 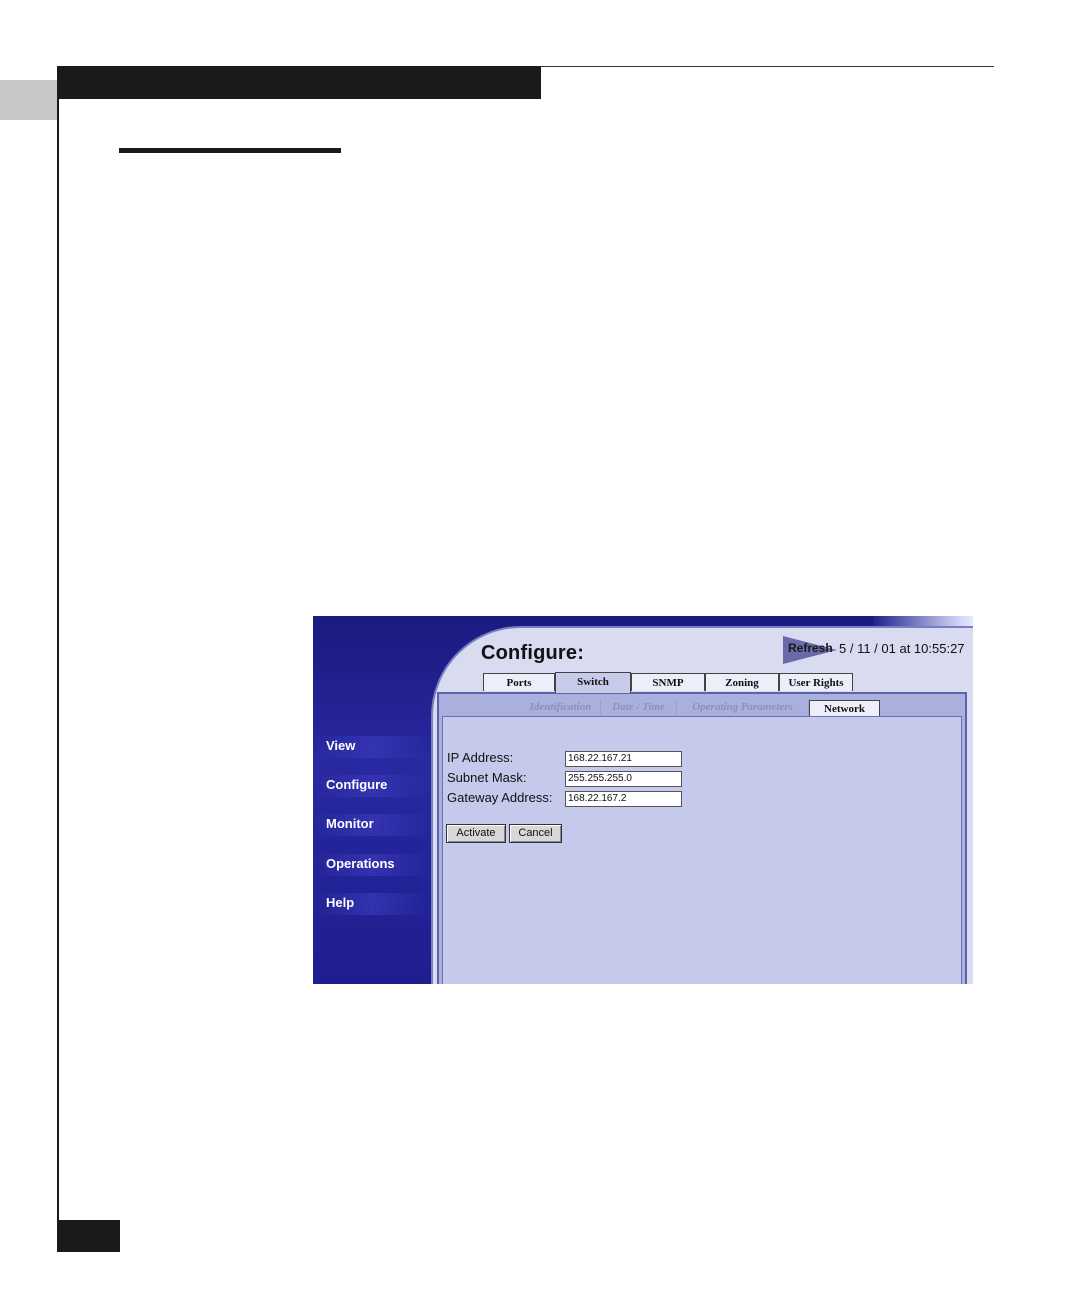 What do you see at coordinates (299, 82) in the screenshot?
I see `page-header-bar` at bounding box center [299, 82].